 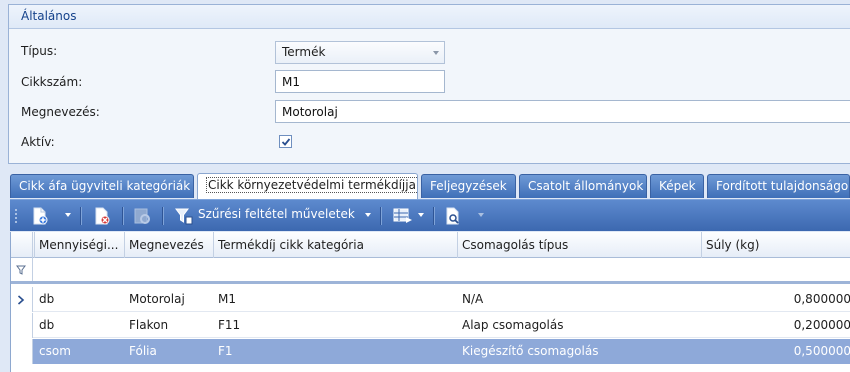 I want to click on itemno-field, so click(x=360, y=81).